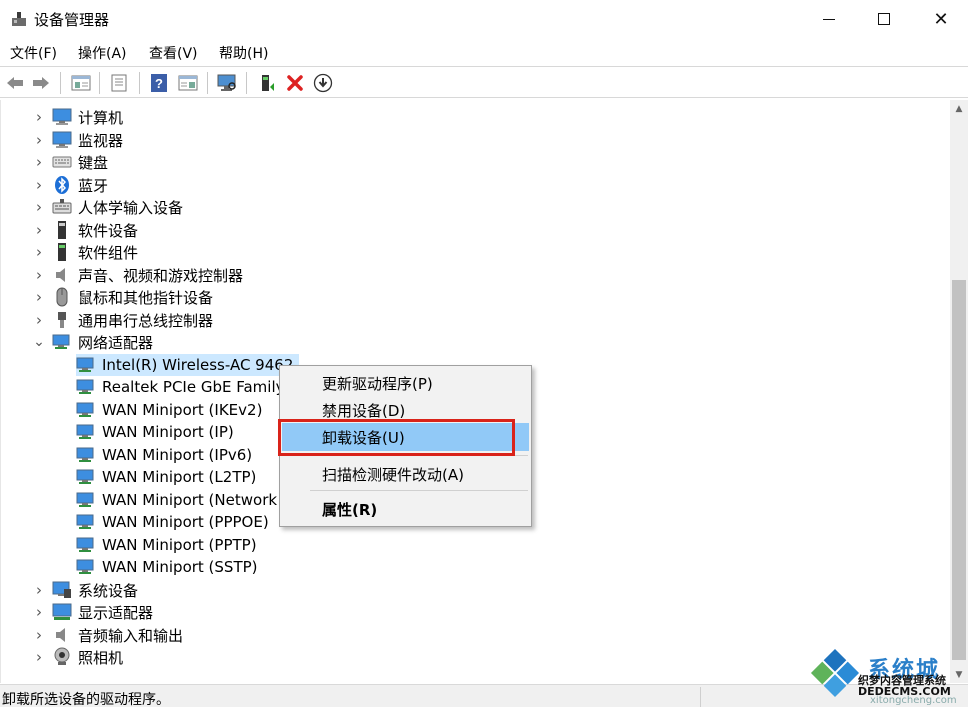 The height and width of the screenshot is (707, 968). Describe the element at coordinates (86, 699) in the screenshot. I see `status-text: 卸载所选设备的驱动程序。` at that location.